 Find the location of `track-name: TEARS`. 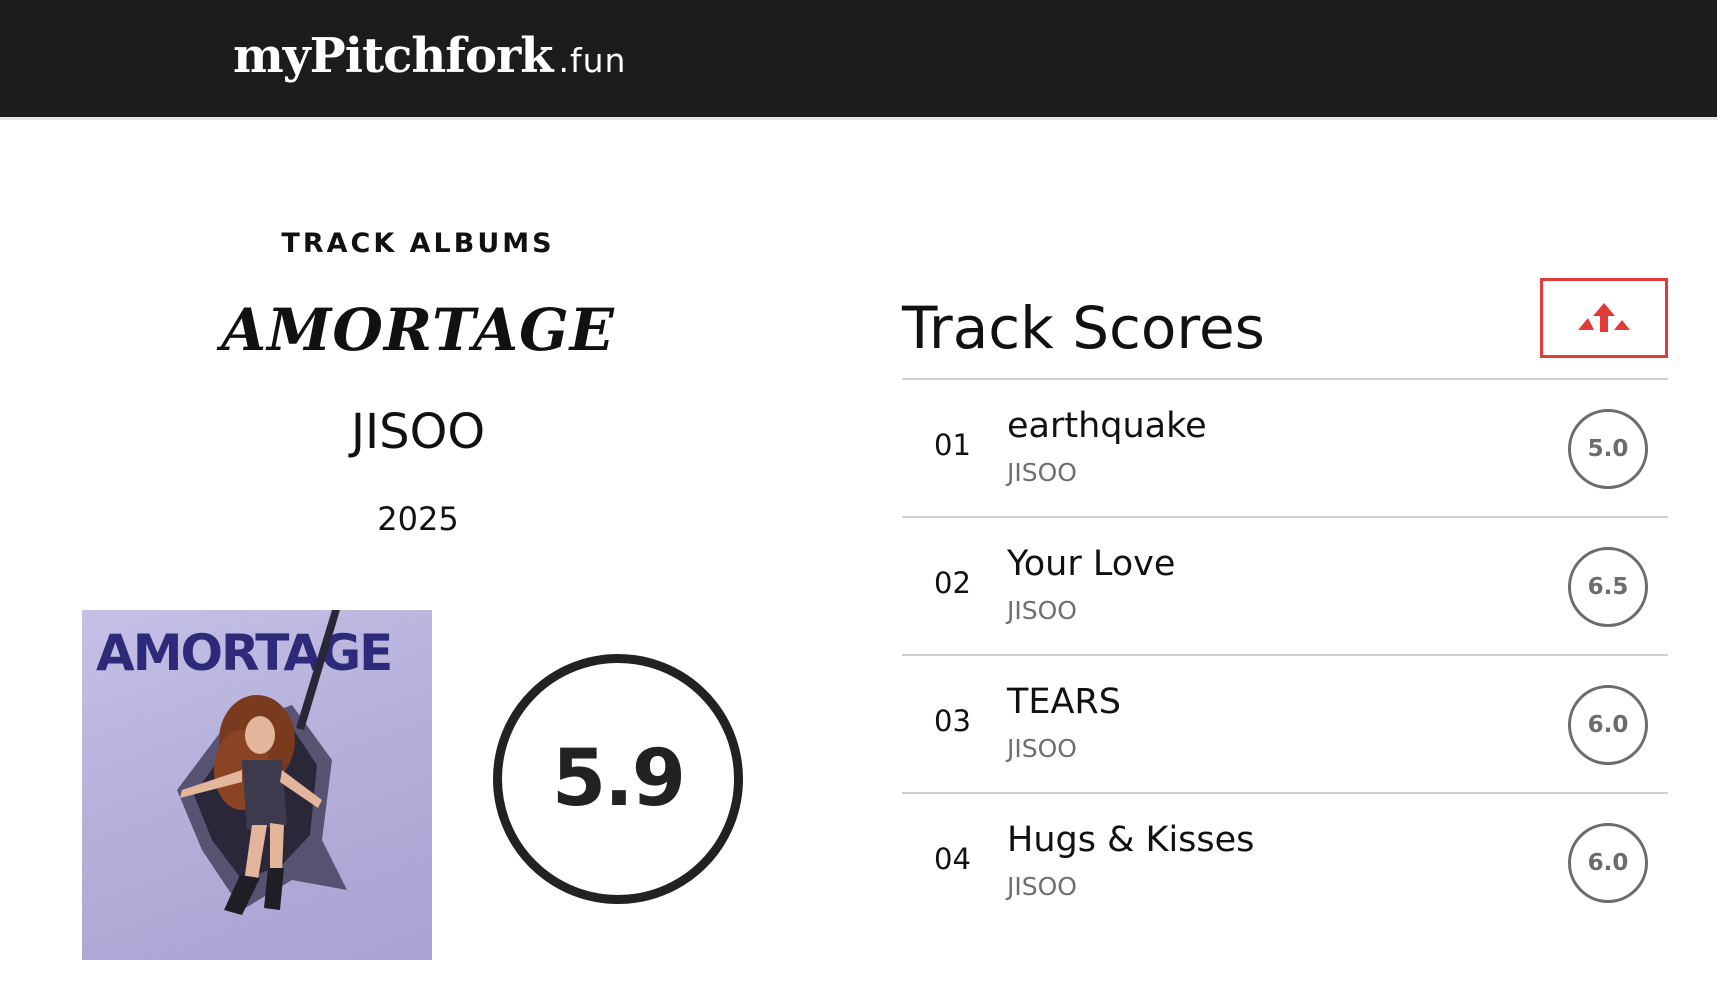

track-name: TEARS is located at coordinates (1064, 702).